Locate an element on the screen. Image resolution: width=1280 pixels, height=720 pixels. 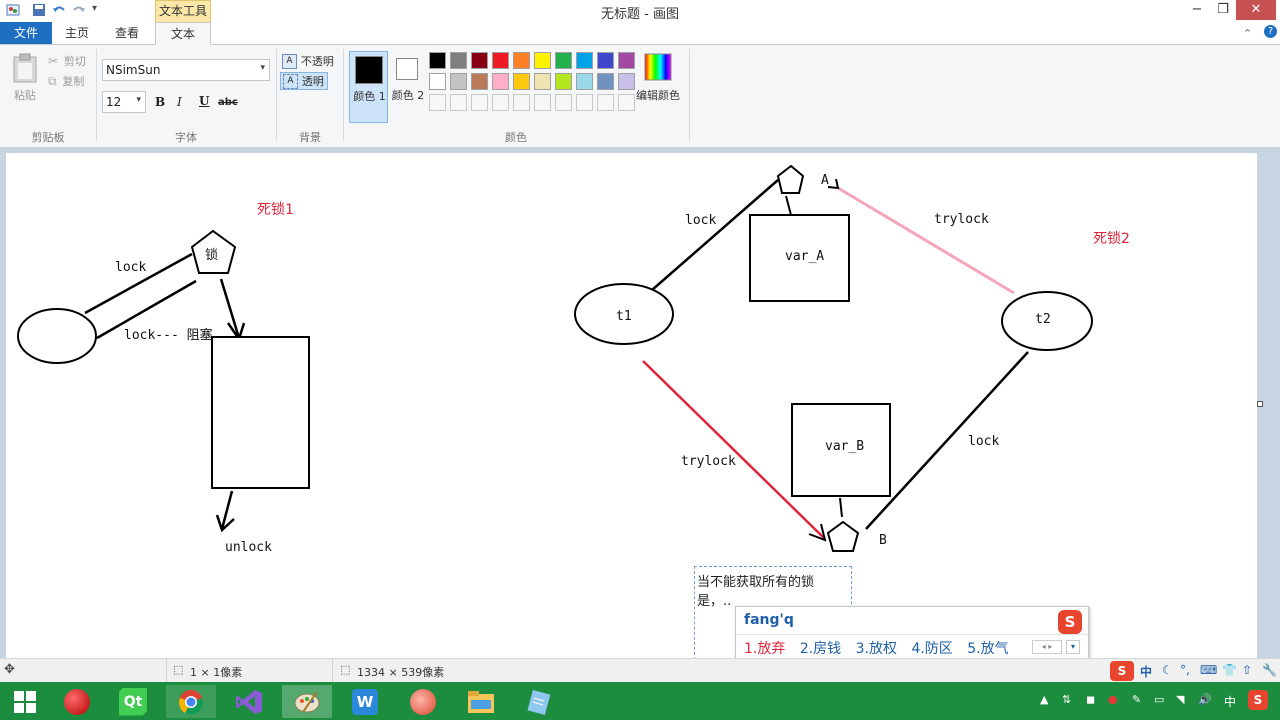
tray-network-icon: ⇅ is located at coordinates (1066, 699).